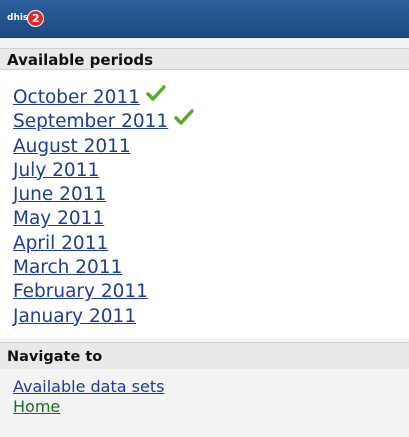 This screenshot has height=437, width=409. What do you see at coordinates (60, 244) in the screenshot?
I see `period-link-april-2011: April 2011` at bounding box center [60, 244].